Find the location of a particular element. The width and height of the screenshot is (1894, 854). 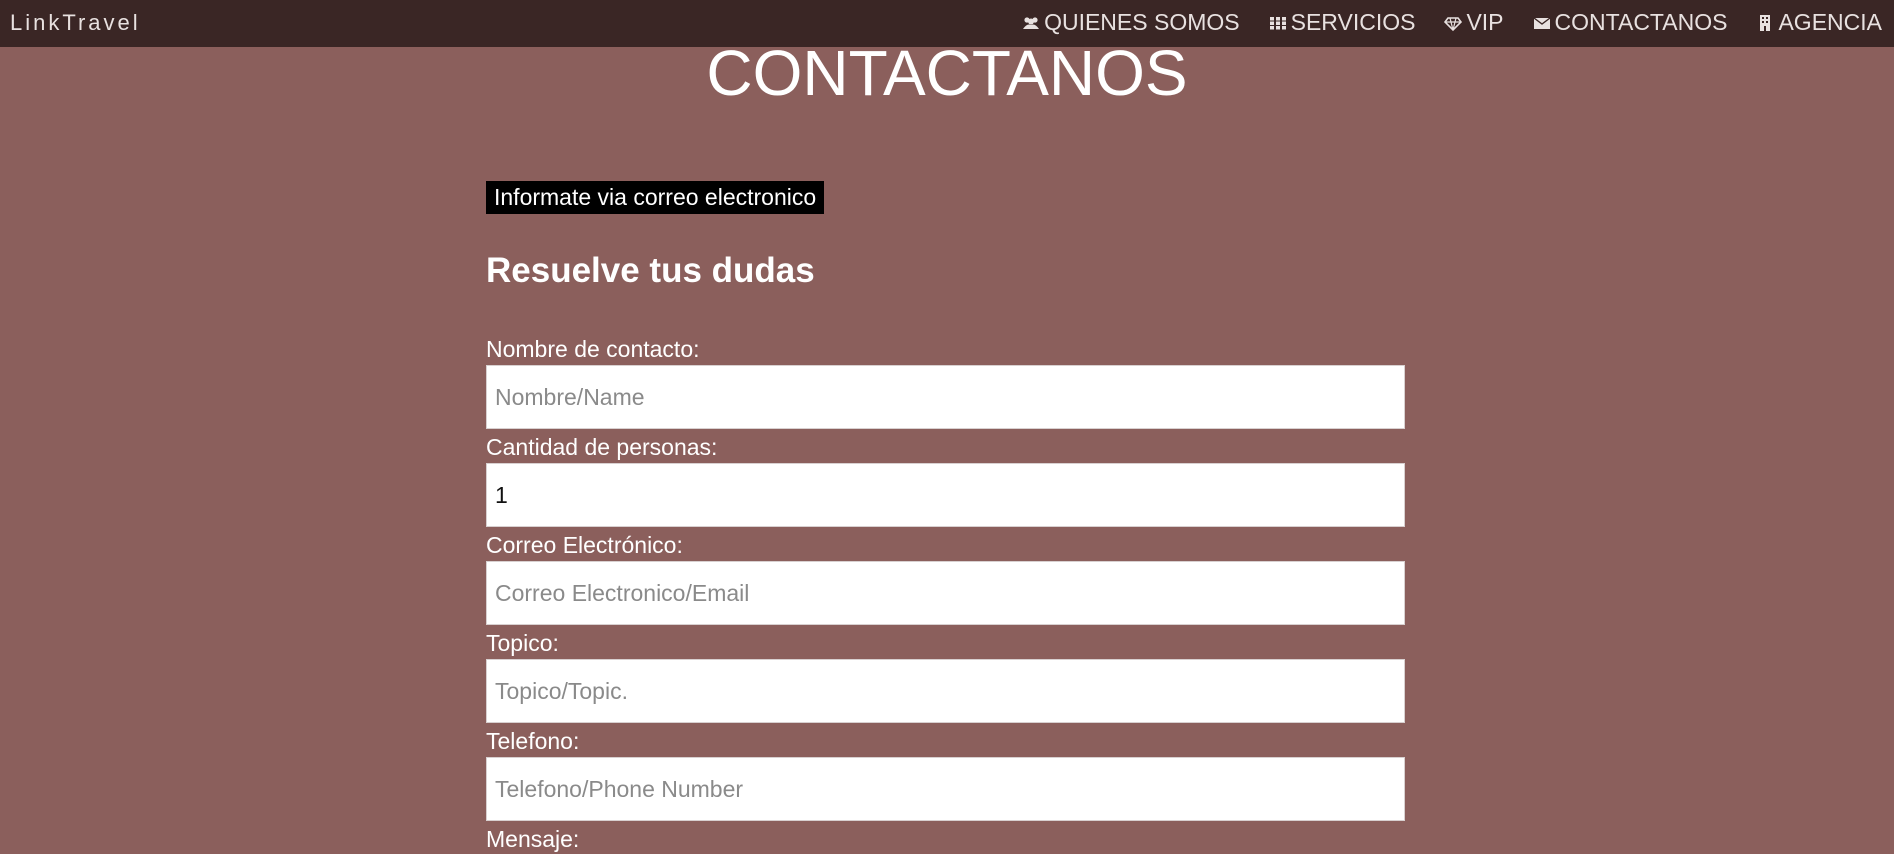

users-icon is located at coordinates (1031, 23).